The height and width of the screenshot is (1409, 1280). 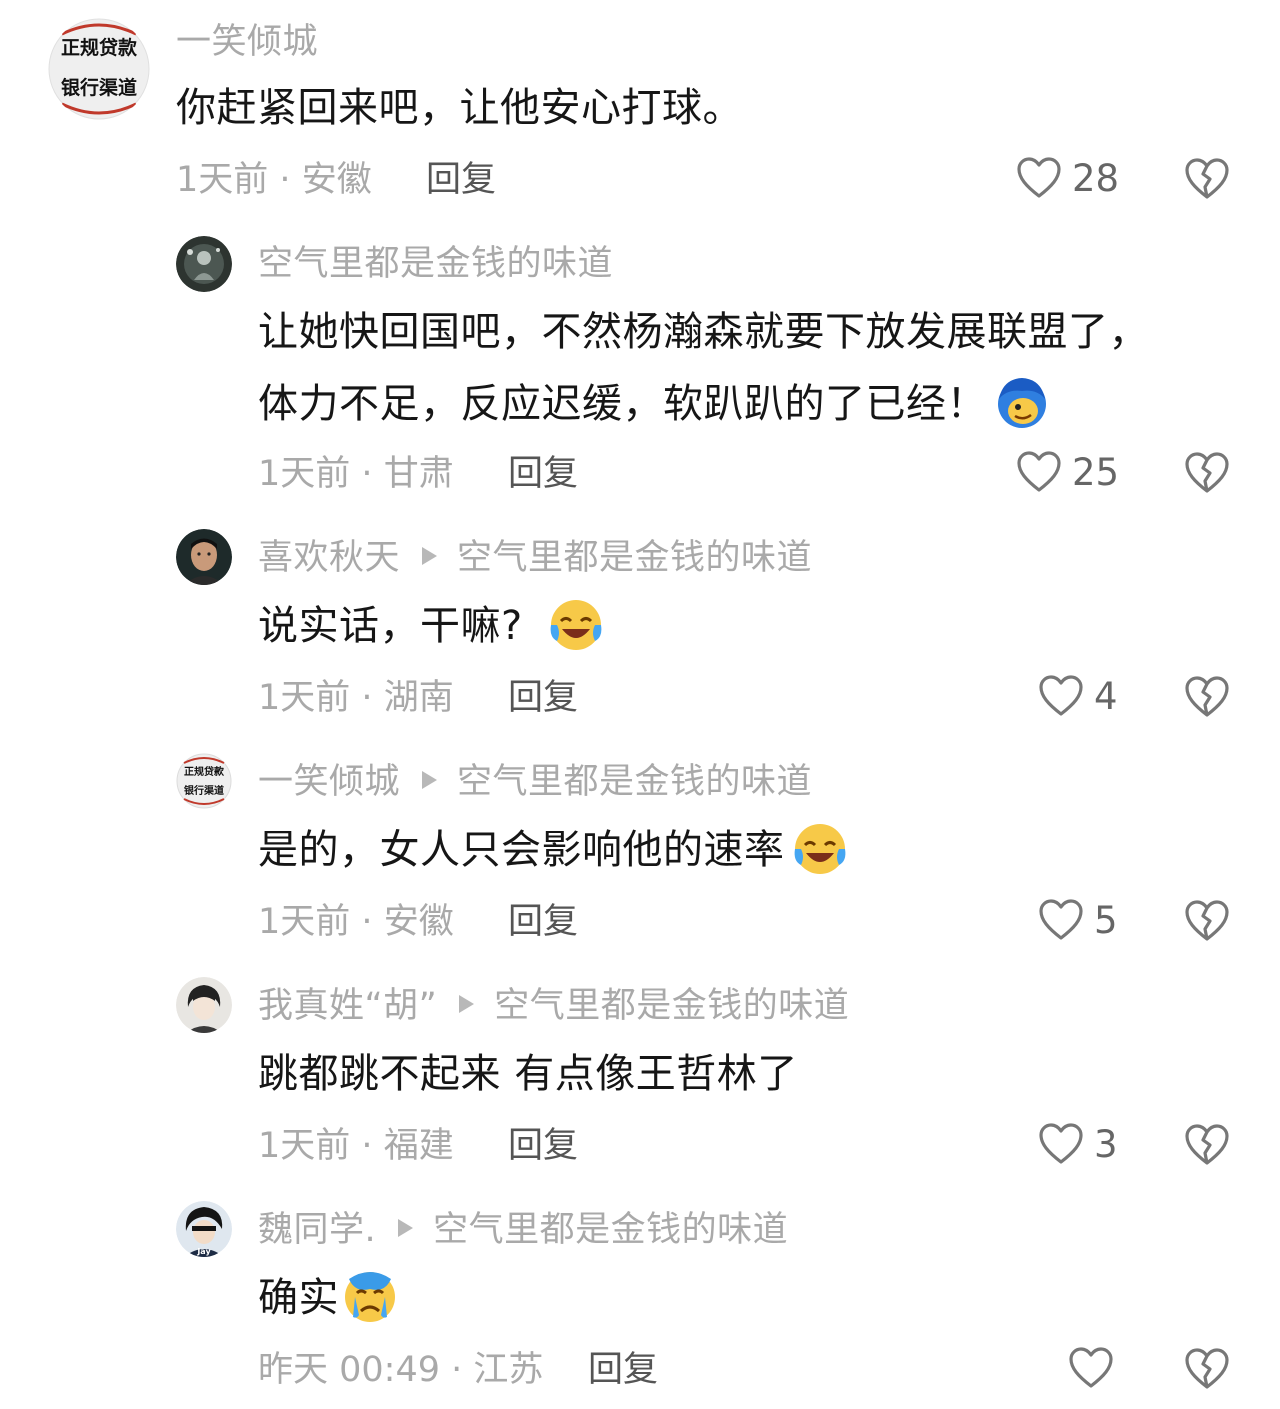 What do you see at coordinates (1106, 696) in the screenshot?
I see `like-count: 4` at bounding box center [1106, 696].